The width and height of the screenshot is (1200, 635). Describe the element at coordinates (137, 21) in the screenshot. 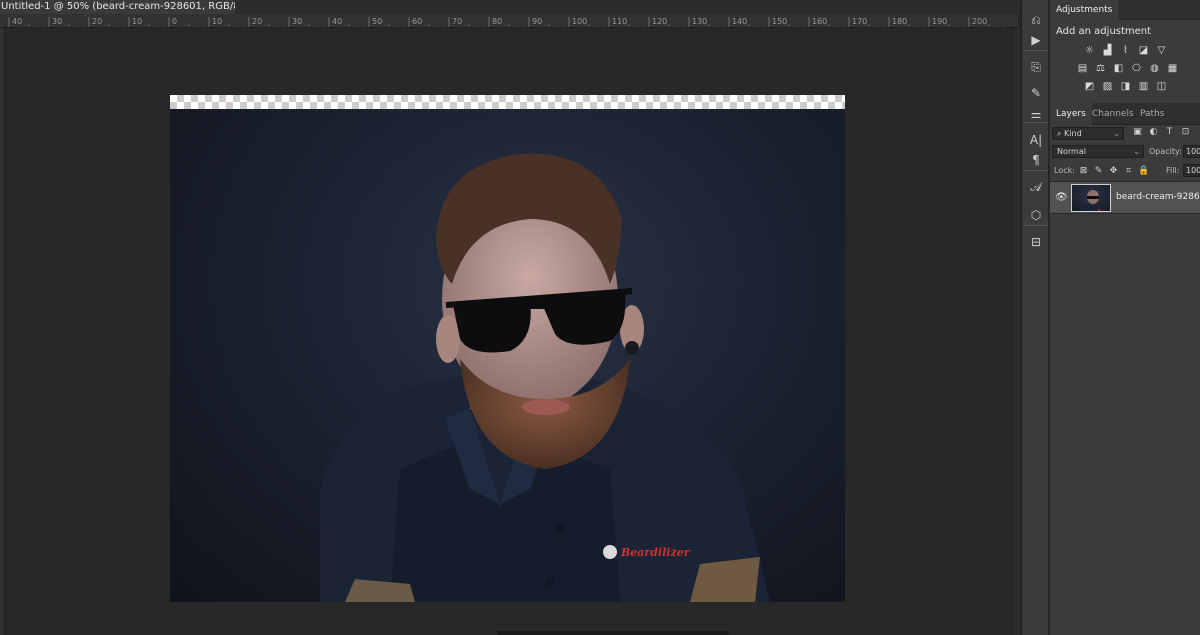

I see `ruler-tick-label: 10` at that location.